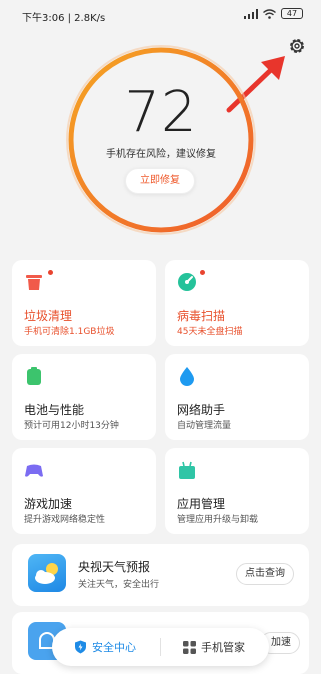 The height and width of the screenshot is (674, 321). I want to click on weather-card: 央视天气预报 关注天气，安全出行 点击查询, so click(160, 575).